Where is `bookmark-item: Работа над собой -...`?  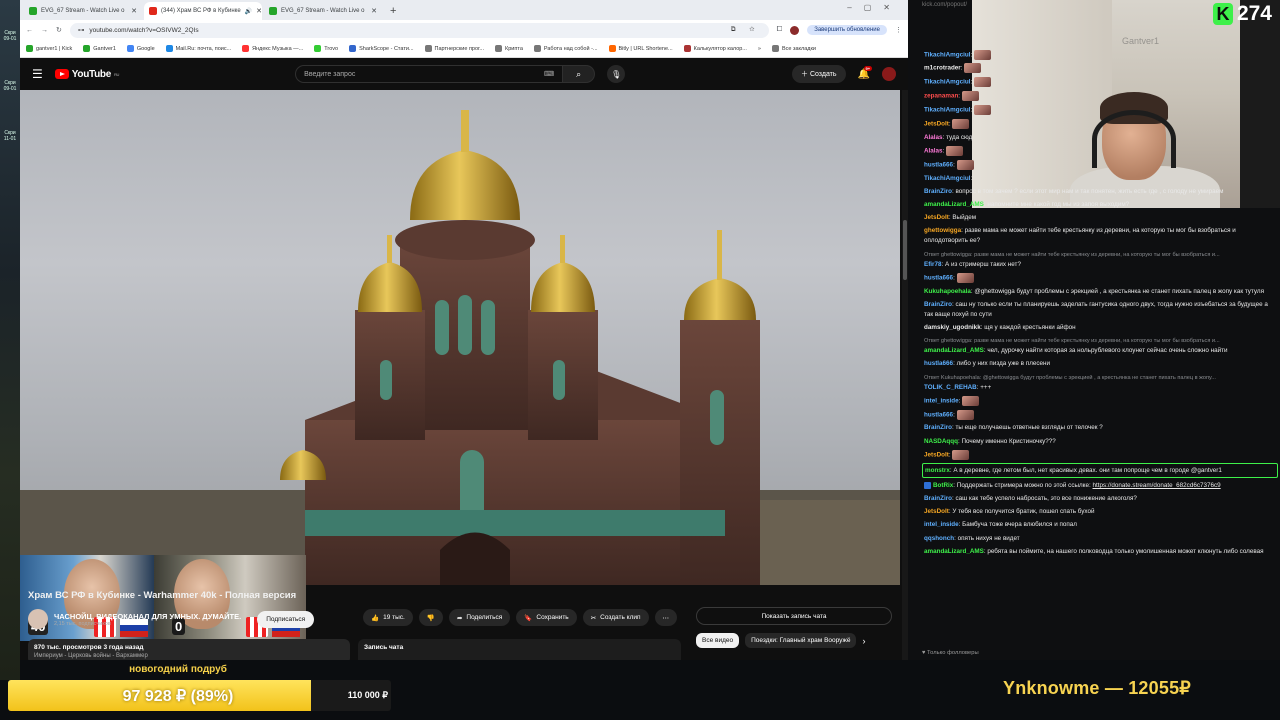
bookmark-item: Работа над собой -... is located at coordinates (565, 48).